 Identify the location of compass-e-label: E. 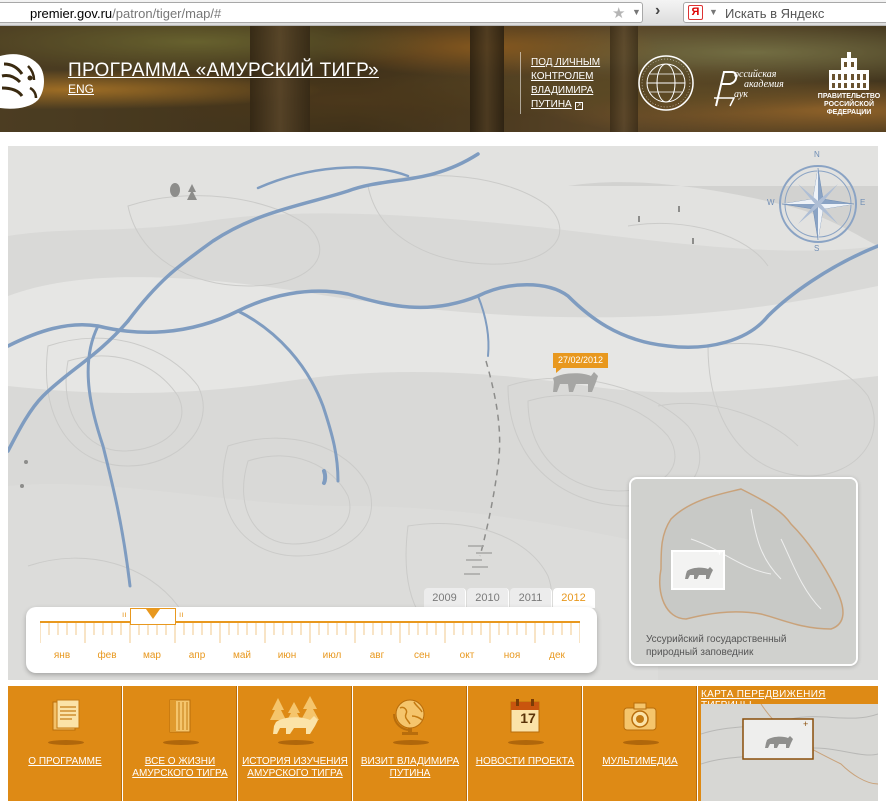
(863, 202).